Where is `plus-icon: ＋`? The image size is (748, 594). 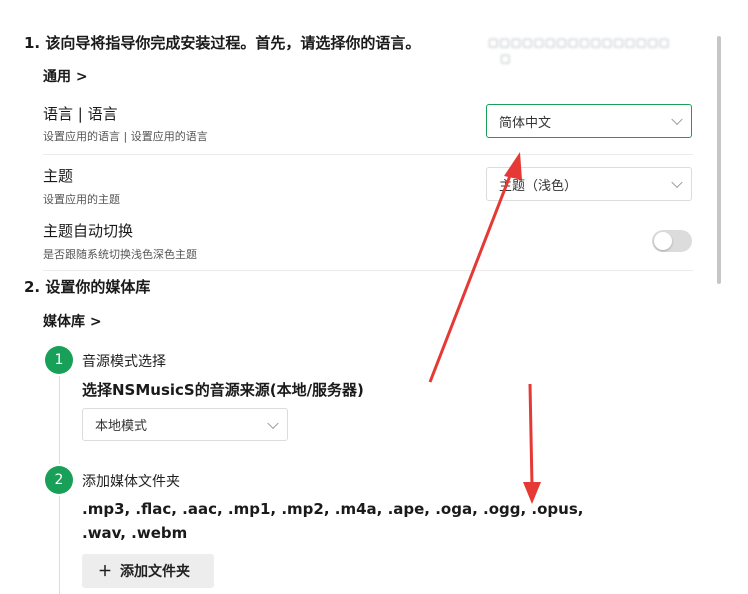 plus-icon: ＋ is located at coordinates (105, 572).